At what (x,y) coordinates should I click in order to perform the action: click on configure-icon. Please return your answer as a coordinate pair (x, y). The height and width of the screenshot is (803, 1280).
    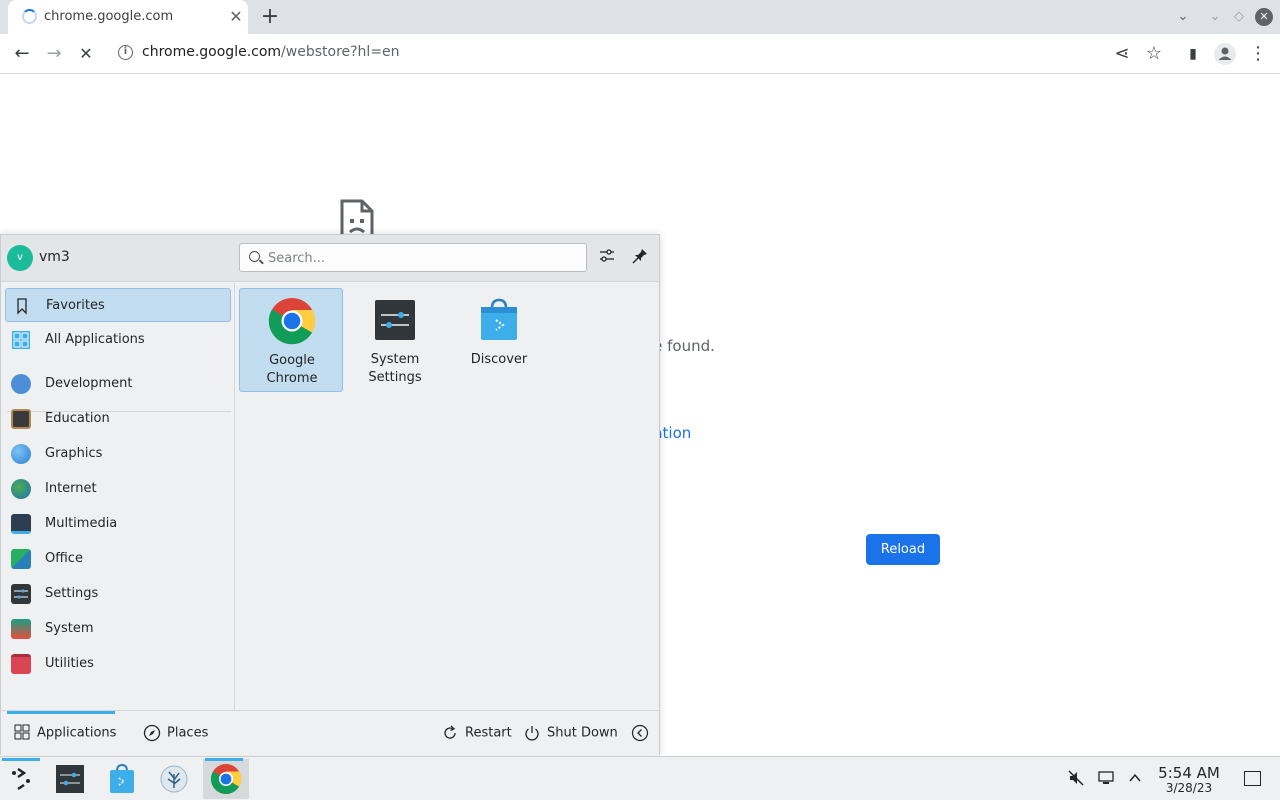
    Looking at the image, I should click on (607, 258).